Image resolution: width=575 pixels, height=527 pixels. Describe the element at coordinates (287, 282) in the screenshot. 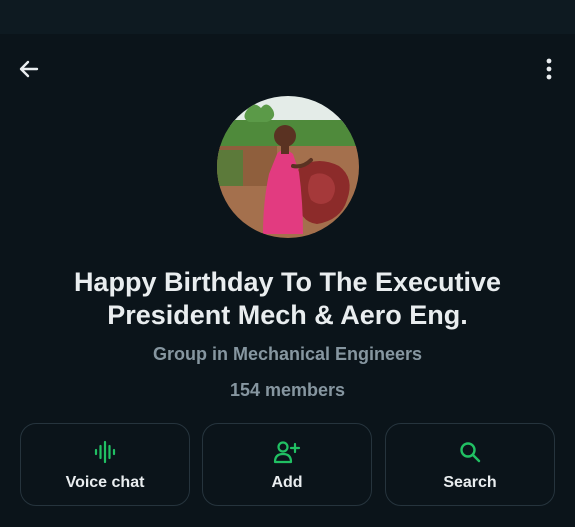

I see `group-title-line-1: Happy Birthday To The Executive` at that location.